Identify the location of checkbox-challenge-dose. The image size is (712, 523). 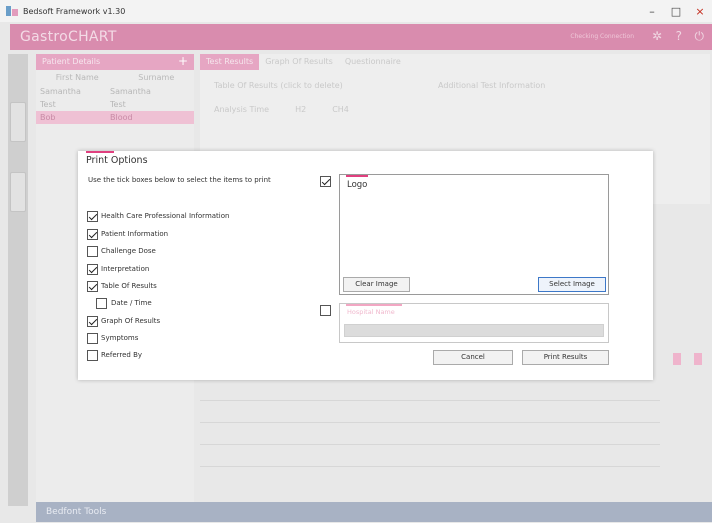
(92, 251).